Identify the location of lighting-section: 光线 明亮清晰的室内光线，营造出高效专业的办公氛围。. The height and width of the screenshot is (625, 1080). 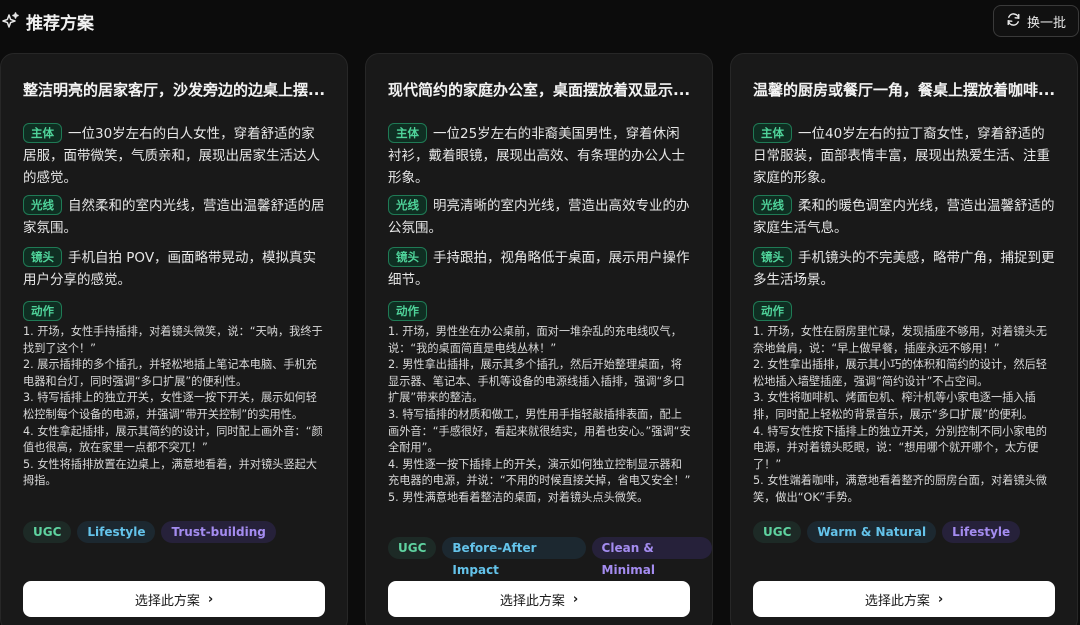
(540, 217).